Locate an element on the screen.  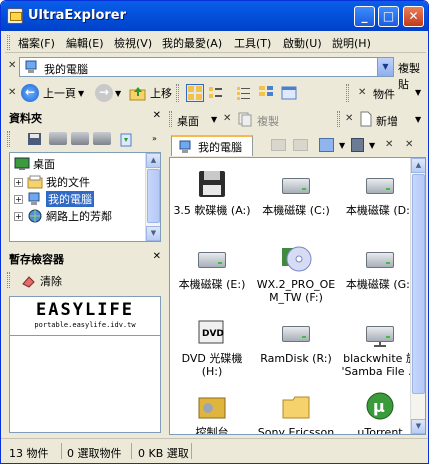
file-label: 3.5 軟碟機 (A:) is located at coordinates (212, 210).